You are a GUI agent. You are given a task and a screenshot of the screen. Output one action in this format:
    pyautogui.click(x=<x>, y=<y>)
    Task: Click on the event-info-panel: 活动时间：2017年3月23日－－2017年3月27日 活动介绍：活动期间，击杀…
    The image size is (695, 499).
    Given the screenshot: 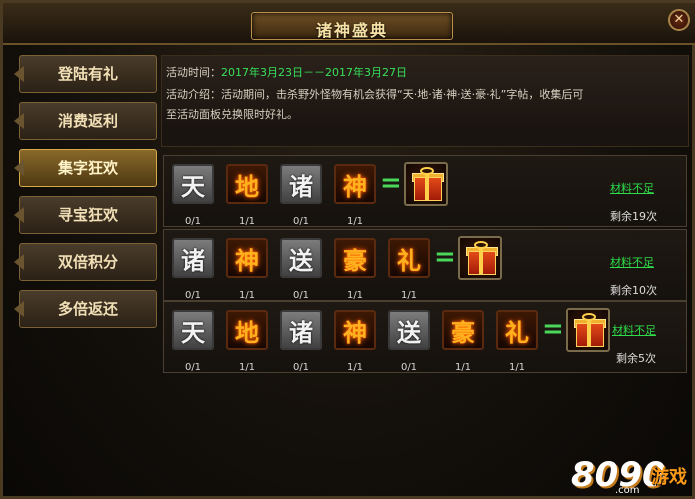 What is the action you would take?
    pyautogui.click(x=425, y=101)
    